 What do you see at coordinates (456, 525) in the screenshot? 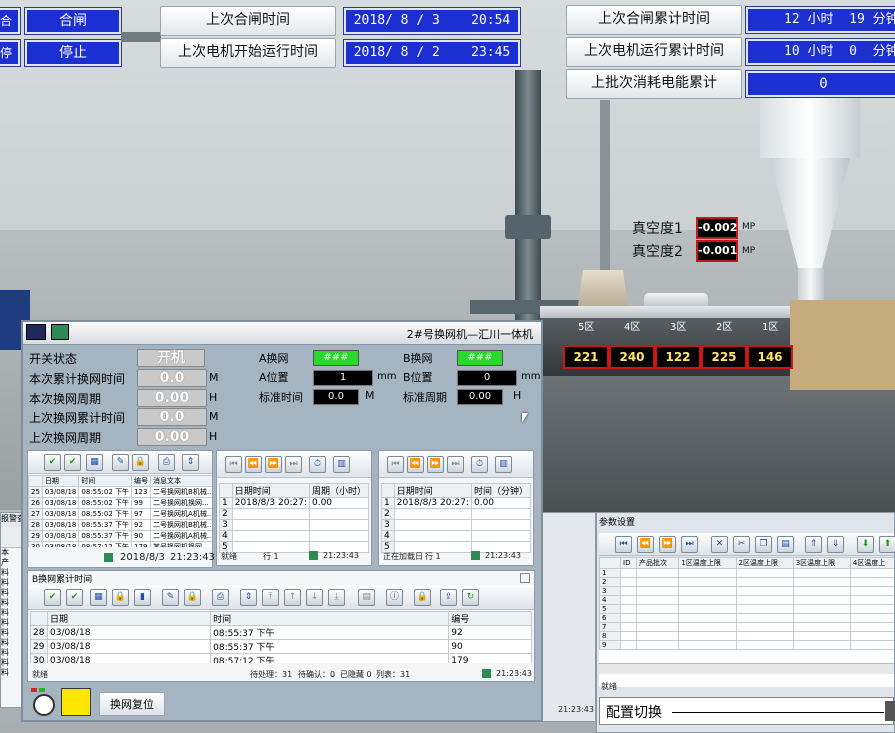
I see `b-period-row: 3` at bounding box center [456, 525].